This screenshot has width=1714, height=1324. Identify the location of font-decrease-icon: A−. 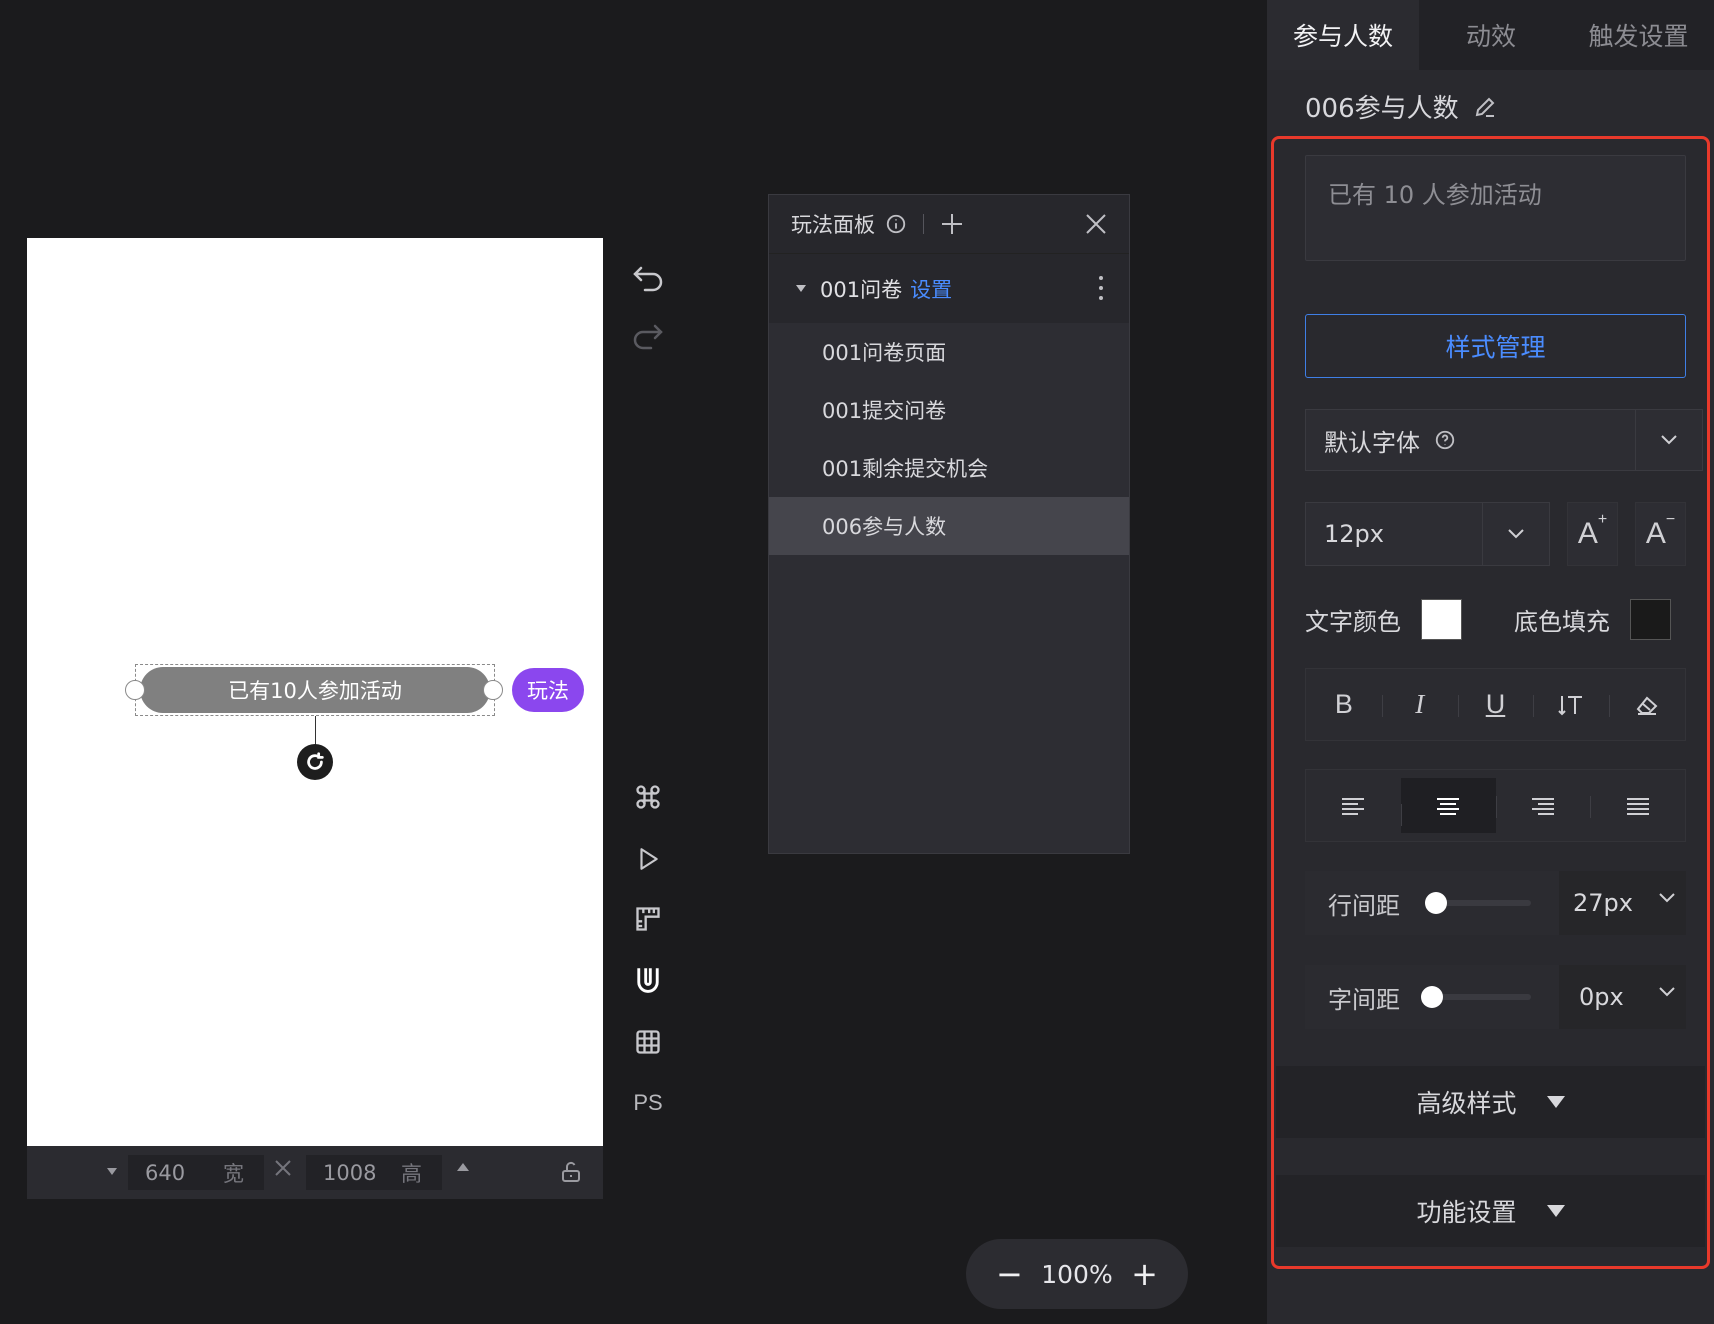
(1660, 530).